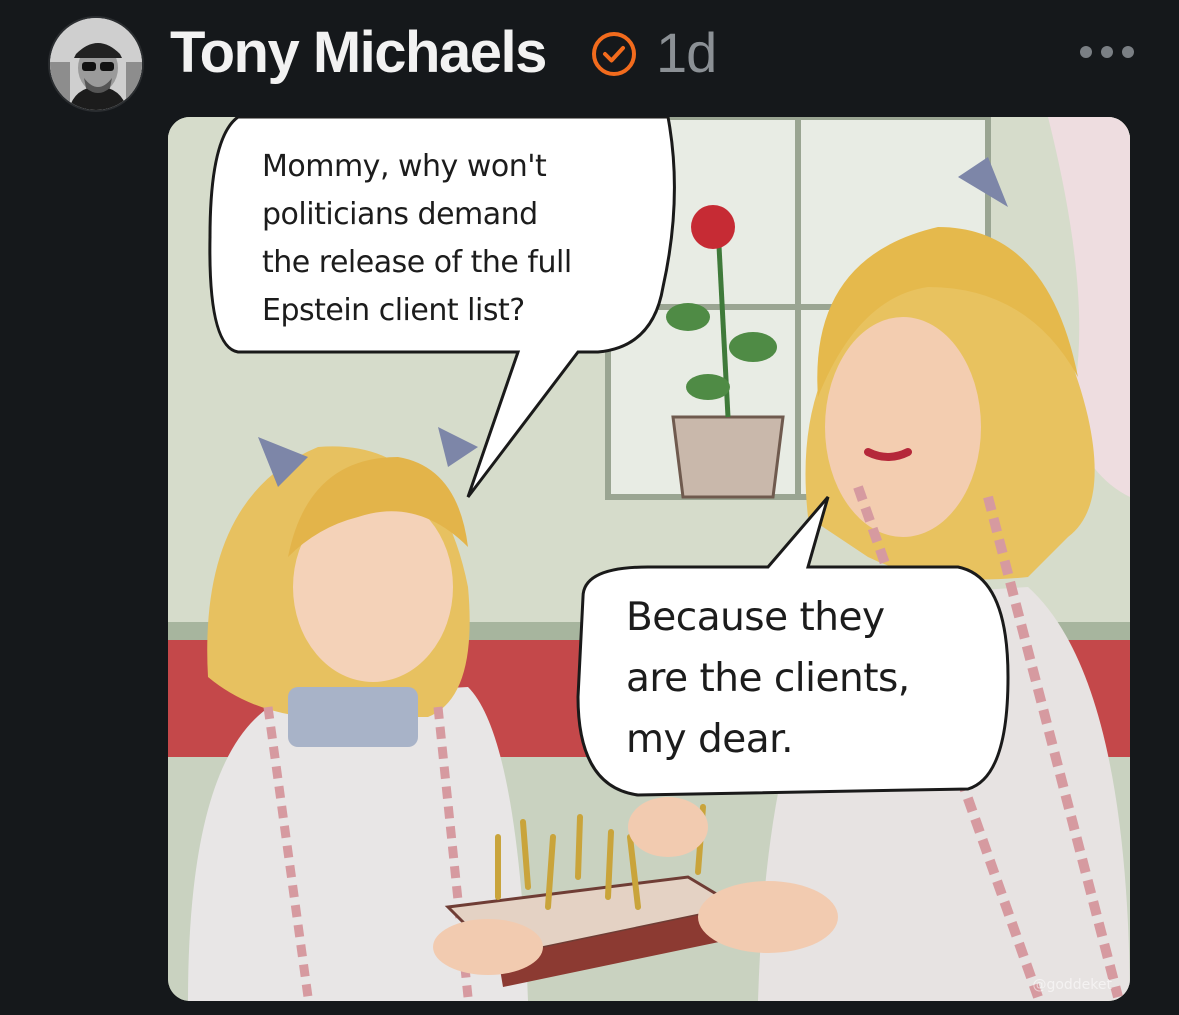 The image size is (1179, 1015). What do you see at coordinates (1107, 52) in the screenshot?
I see `more-options-icon` at bounding box center [1107, 52].